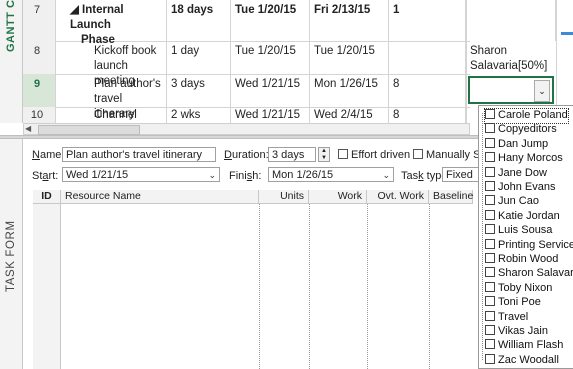  Describe the element at coordinates (324, 154) in the screenshot. I see `duration-spinner: ▲ ▼` at that location.